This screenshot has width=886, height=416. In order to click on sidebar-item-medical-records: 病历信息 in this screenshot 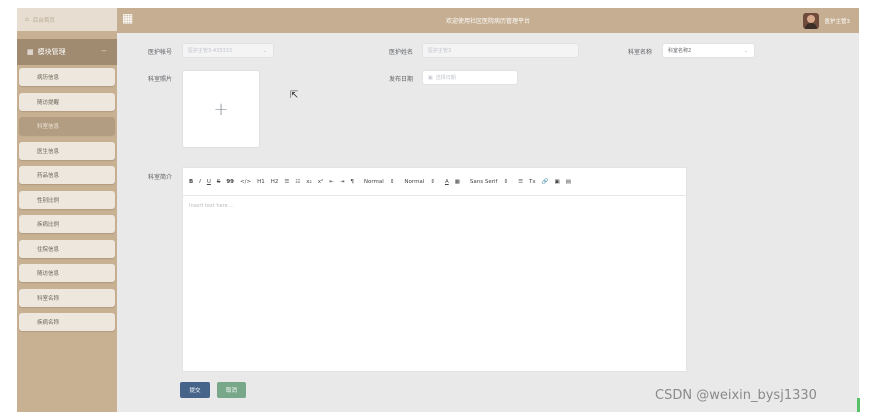, I will do `click(67, 77)`.